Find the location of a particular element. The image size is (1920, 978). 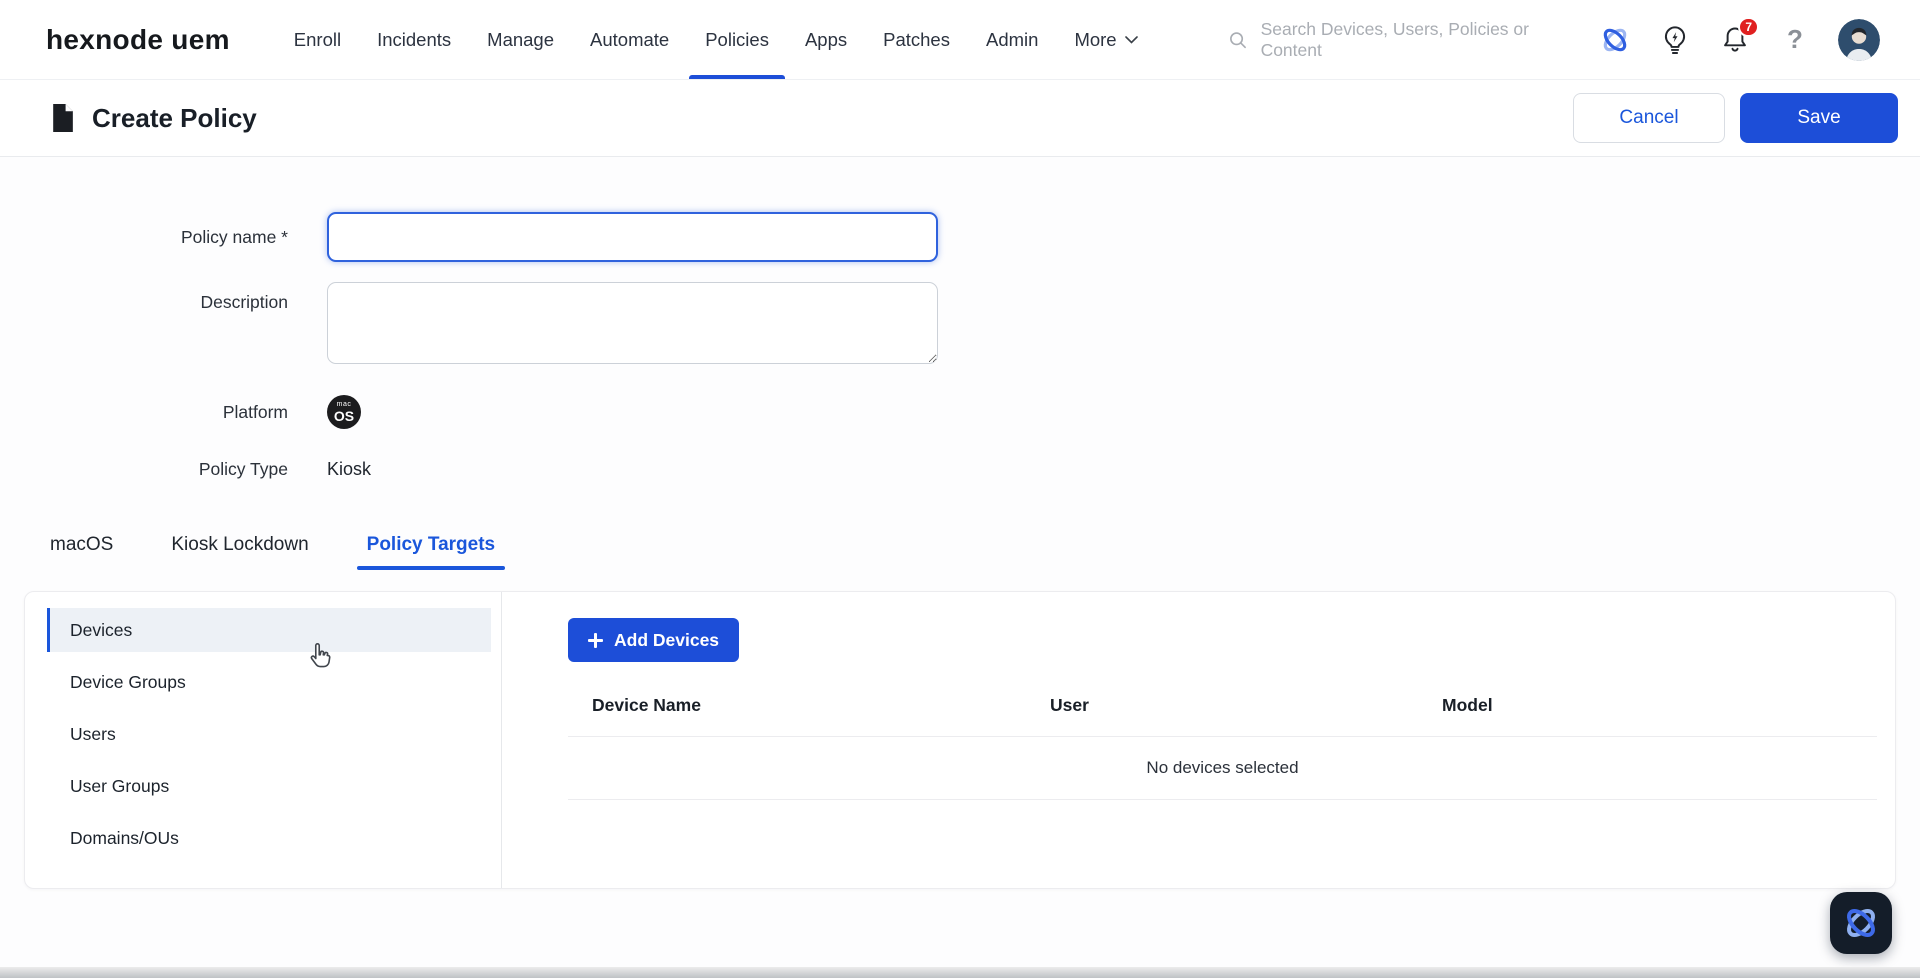

column-model: Model is located at coordinates (1467, 705).